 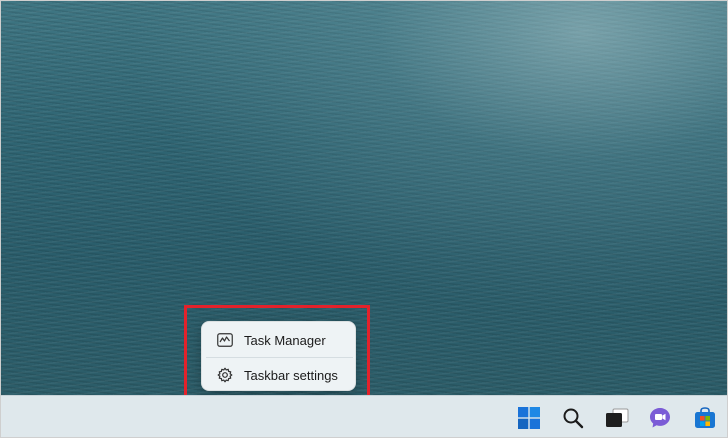 I want to click on gear-icon, so click(x=225, y=375).